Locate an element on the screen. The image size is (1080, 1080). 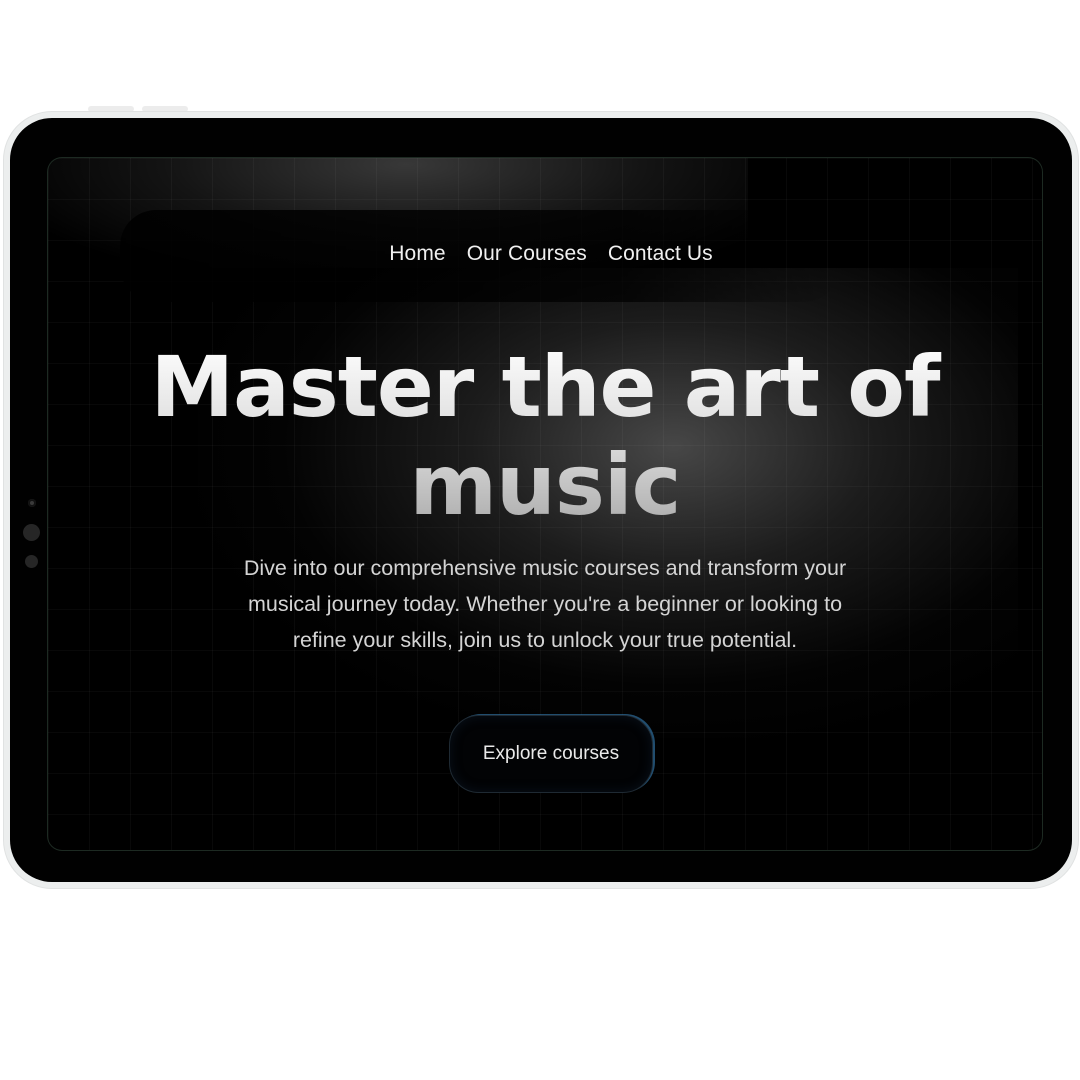
nav-link-contact-us: Contact Us is located at coordinates (660, 254).